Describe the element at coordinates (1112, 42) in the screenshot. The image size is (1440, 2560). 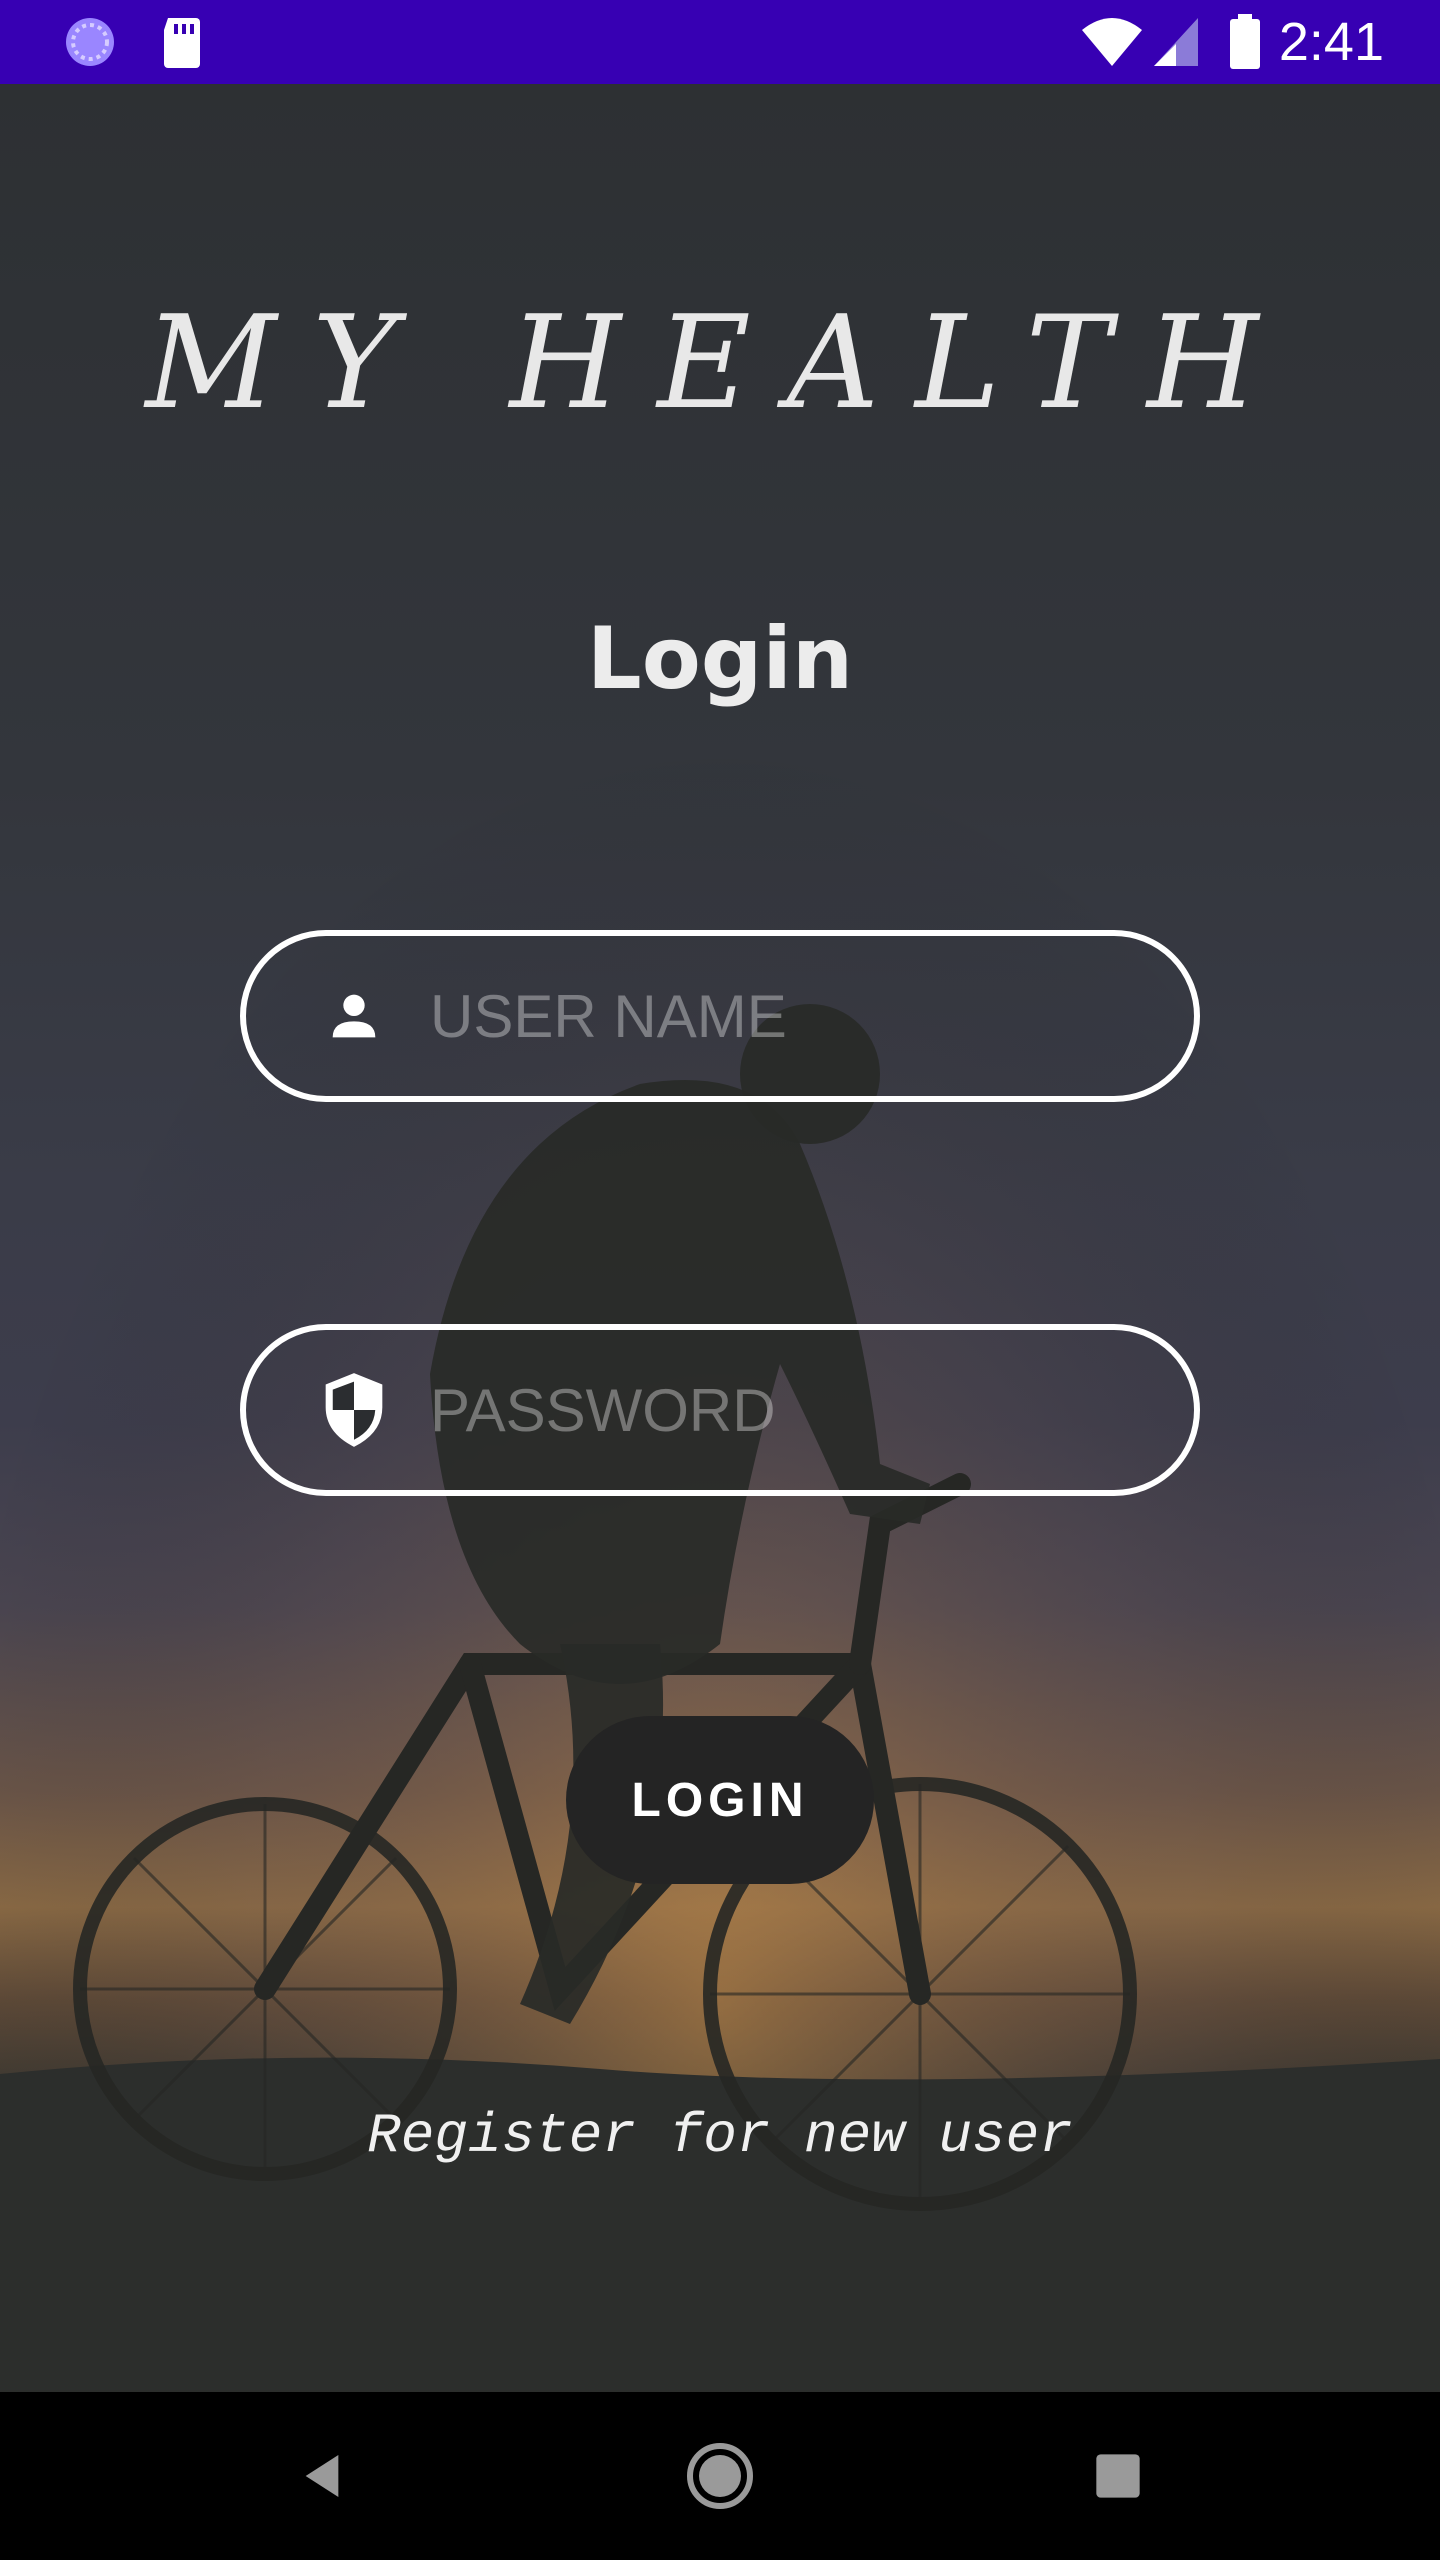
I see `wifi-icon` at that location.